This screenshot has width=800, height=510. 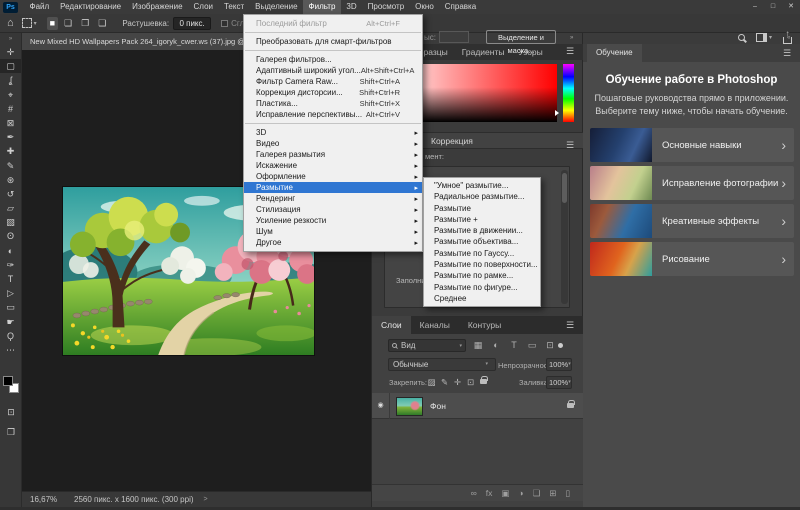 I want to click on layers-panel-menu-icon: ☰, so click(x=570, y=325).